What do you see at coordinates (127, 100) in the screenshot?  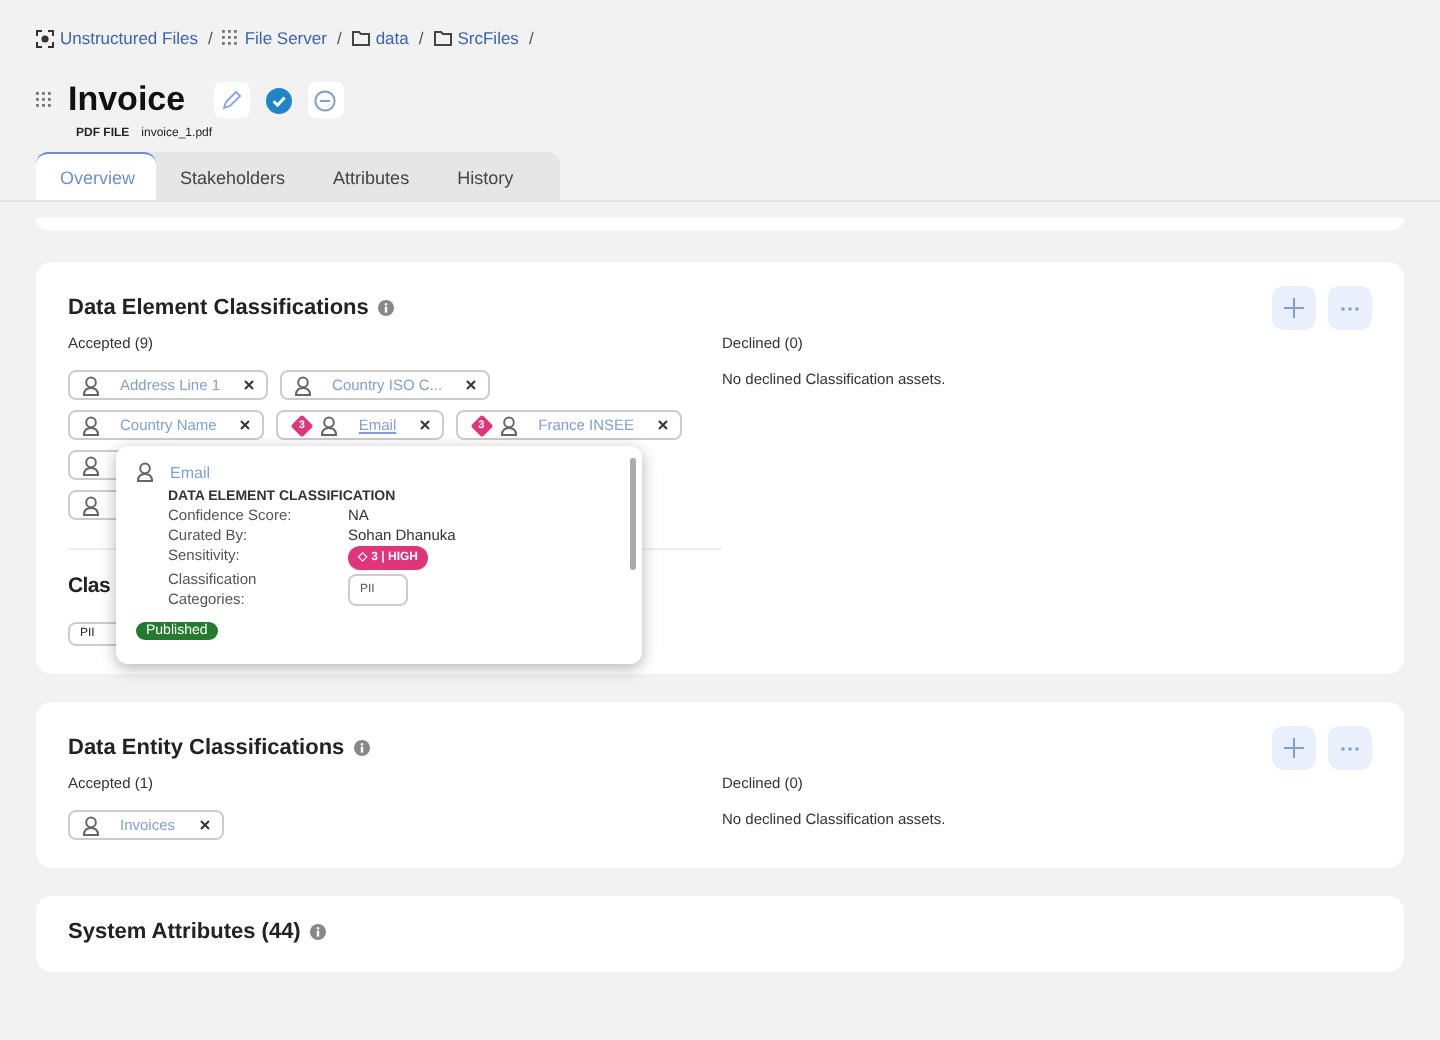 I see `asset-title: Invoice` at bounding box center [127, 100].